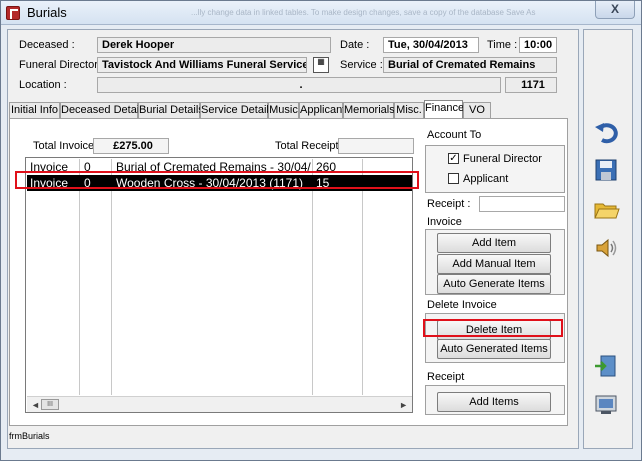 This screenshot has height=461, width=642. Describe the element at coordinates (494, 264) in the screenshot. I see `add-manual-item-button: Add Manual Item` at that location.